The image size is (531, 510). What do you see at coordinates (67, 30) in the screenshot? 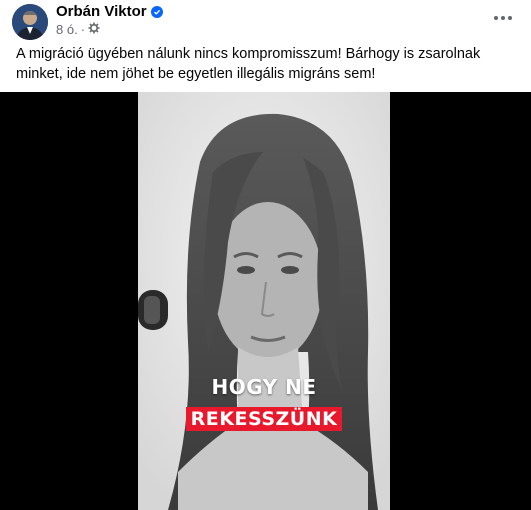
I see `post-time: 8 ó.` at bounding box center [67, 30].